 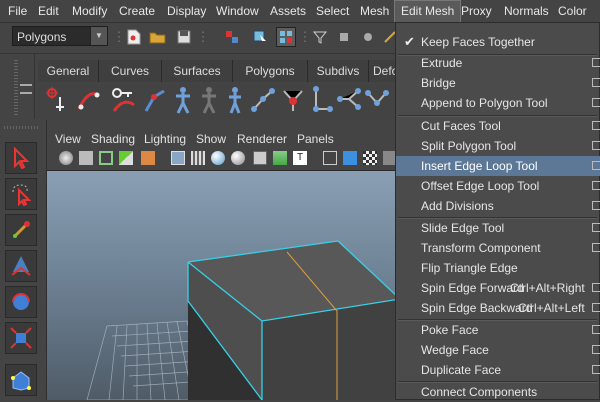 I want to click on select-component-icon, so click(x=286, y=37).